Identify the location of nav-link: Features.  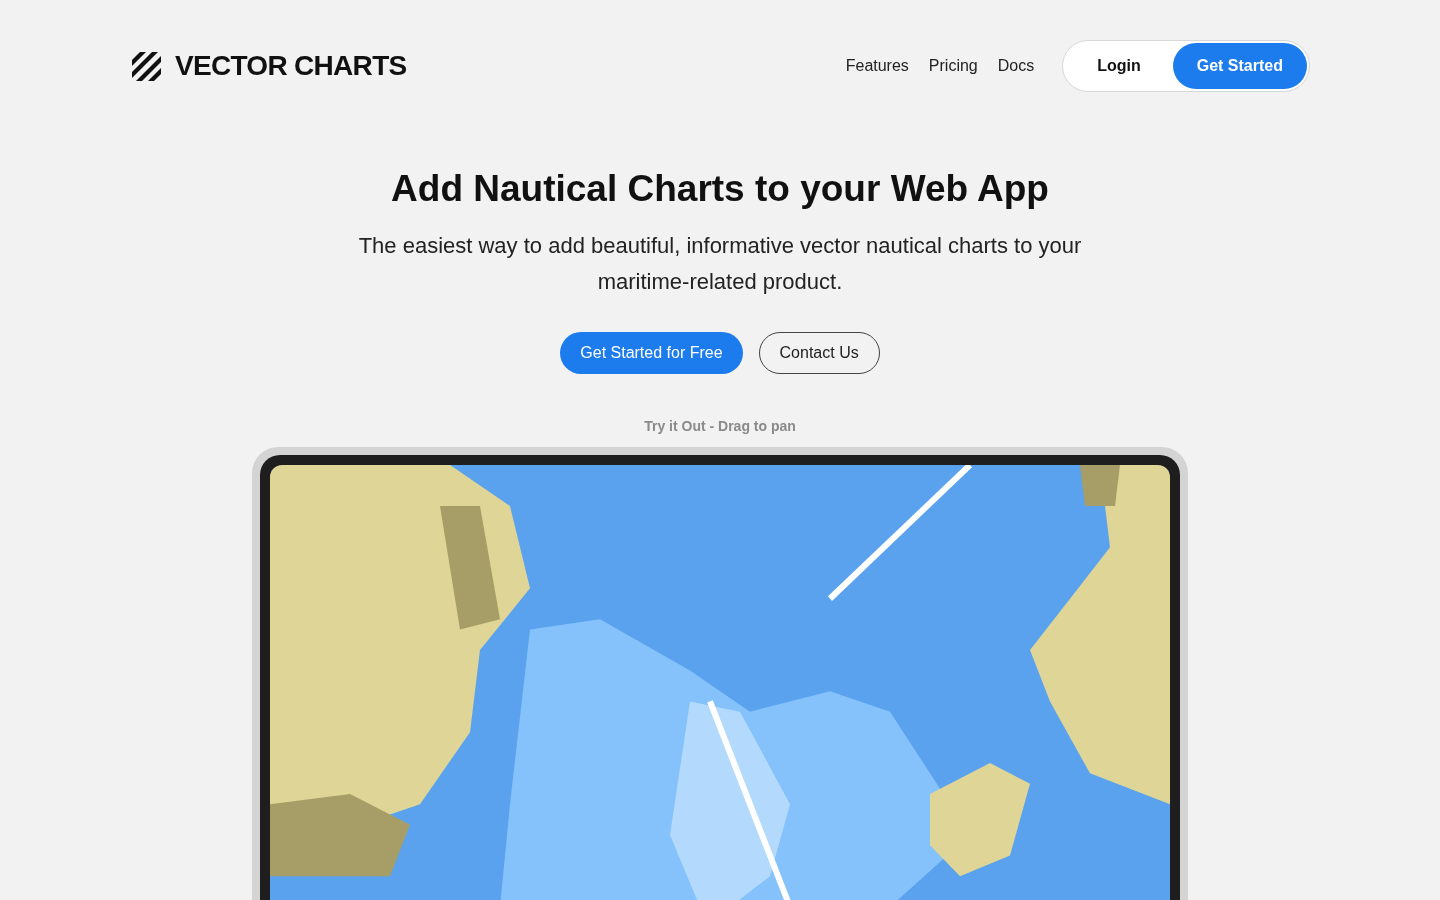
(877, 66).